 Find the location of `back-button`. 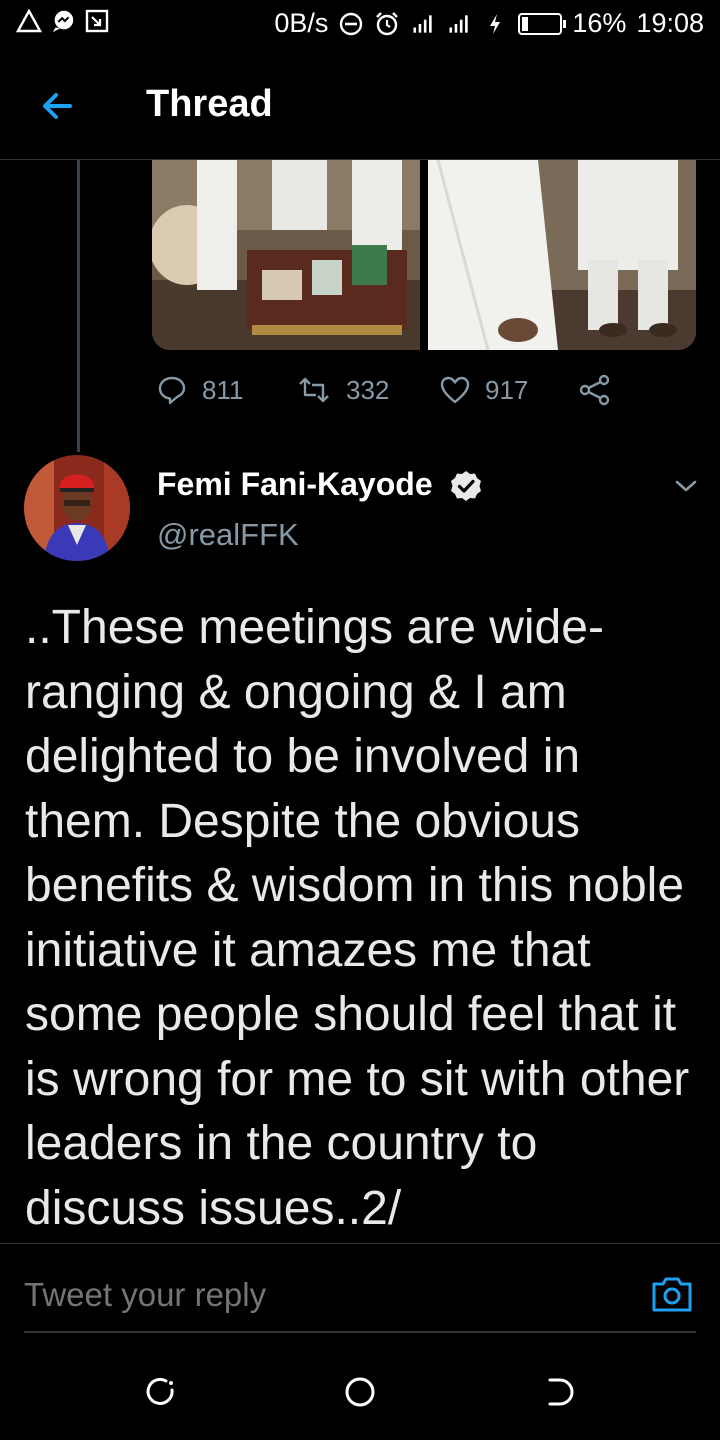

back-button is located at coordinates (58, 106).